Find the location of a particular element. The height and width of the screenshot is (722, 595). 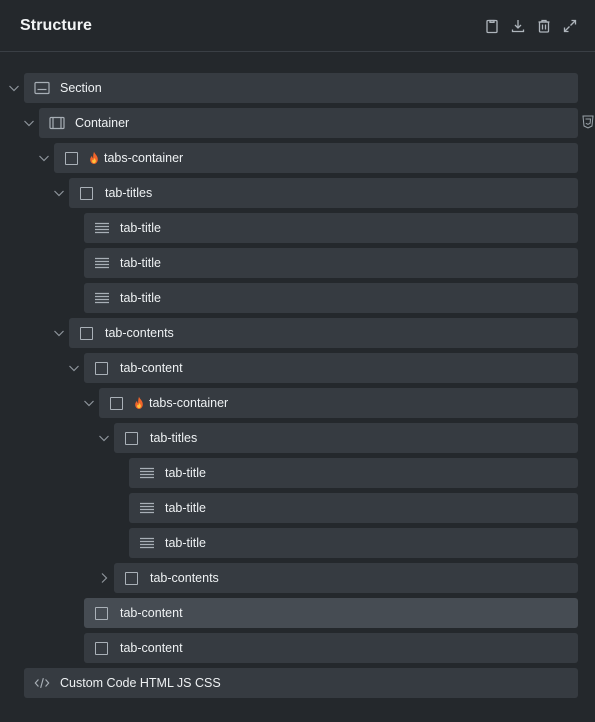

tree-row: Section is located at coordinates (297, 88).